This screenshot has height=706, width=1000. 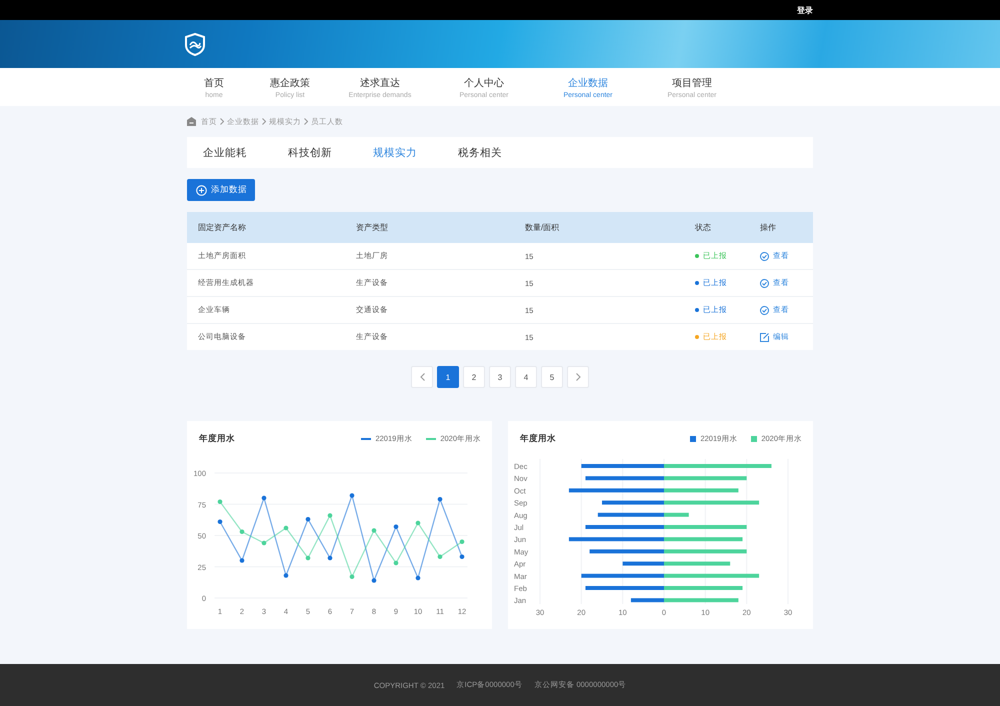 What do you see at coordinates (195, 44) in the screenshot?
I see `shield-logo-icon` at bounding box center [195, 44].